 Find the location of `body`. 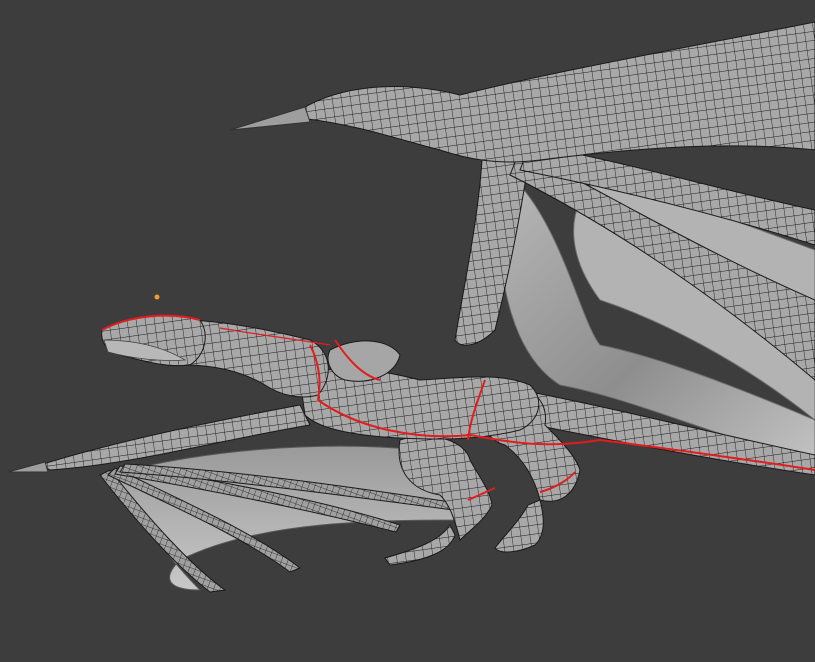

body is located at coordinates (419, 403).